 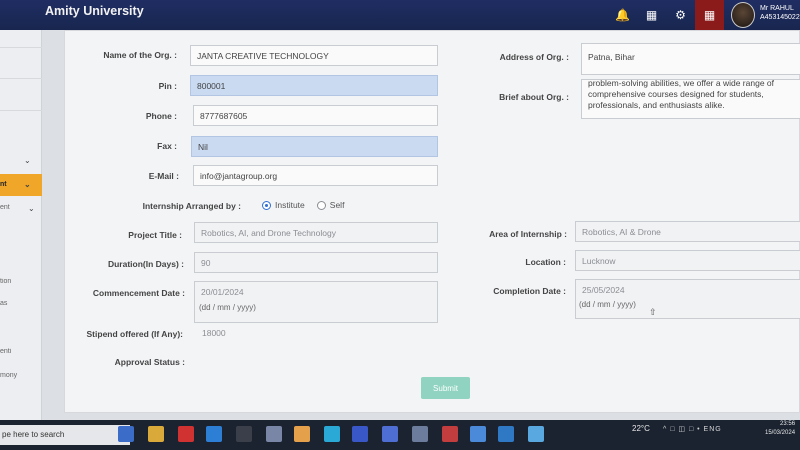 What do you see at coordinates (222, 292) in the screenshot?
I see `commencement-date-value: 20/01/2024` at bounding box center [222, 292].